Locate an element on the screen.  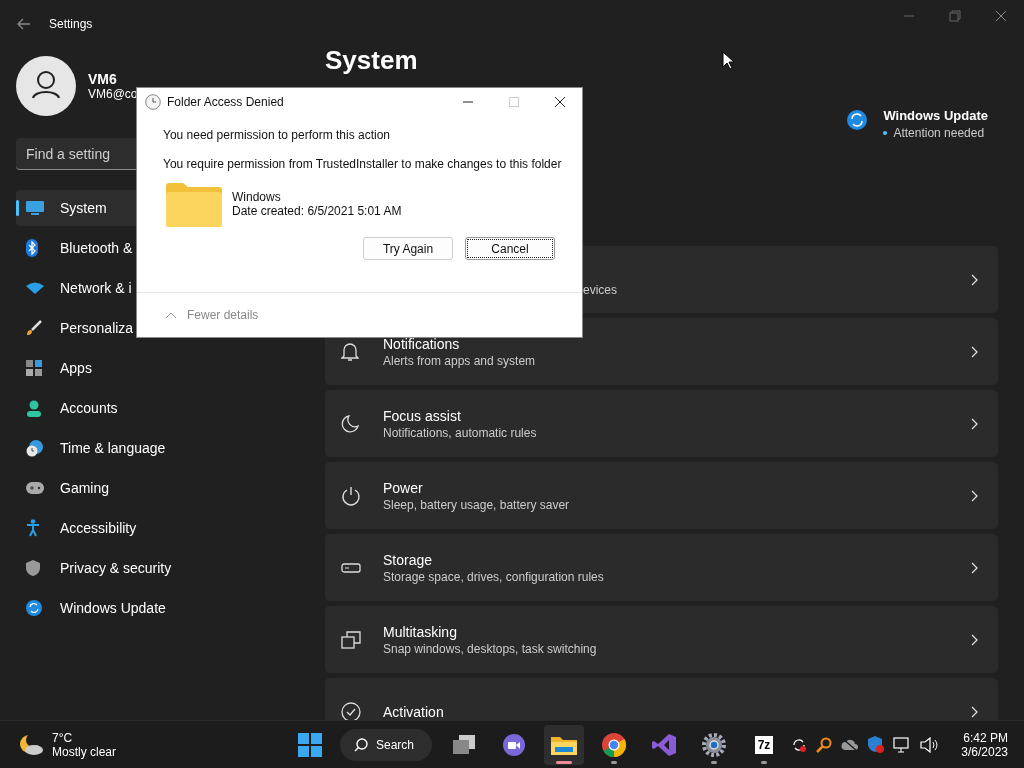
card-title: Activation is located at coordinates (414, 711).